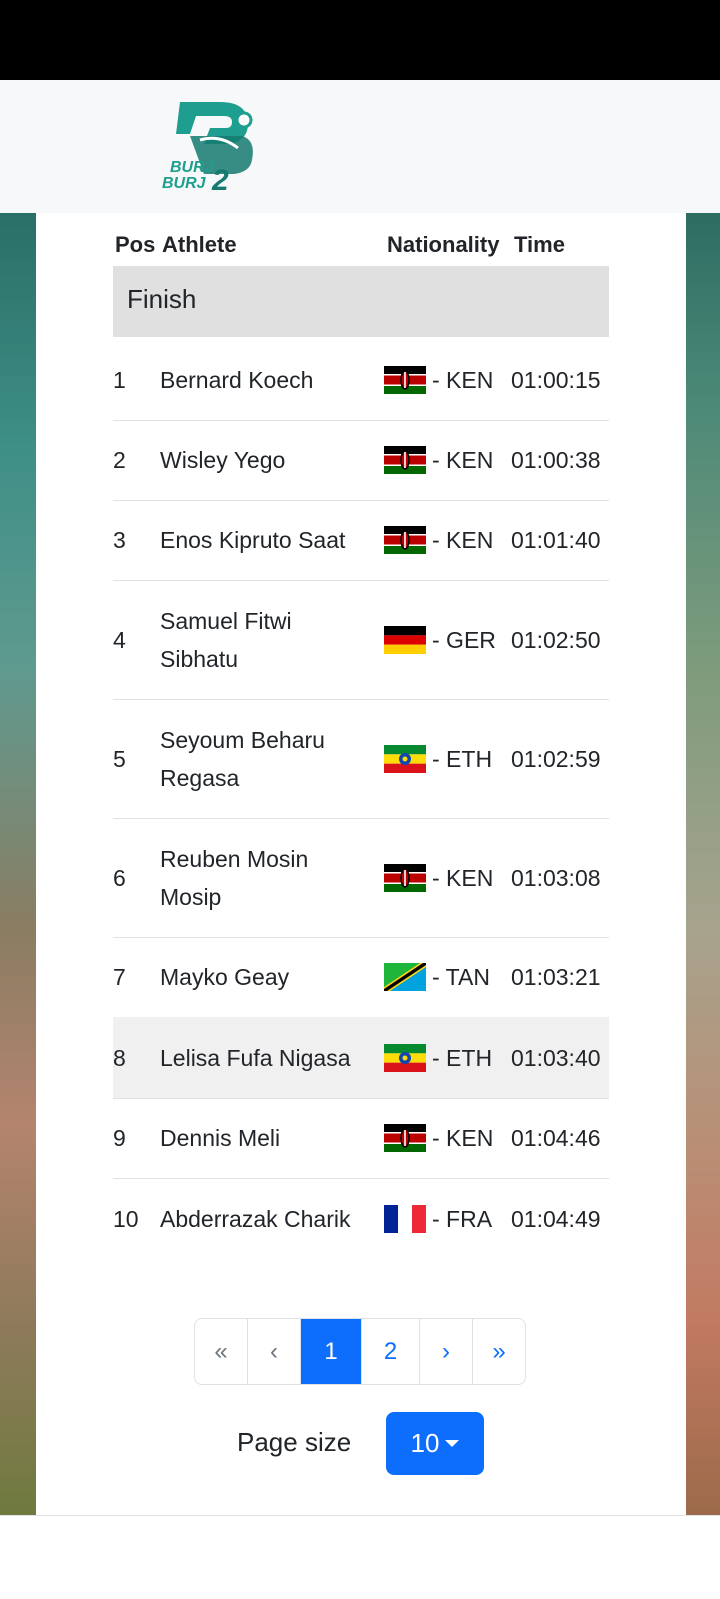  Describe the element at coordinates (18, 864) in the screenshot. I see `background-photo-left` at that location.